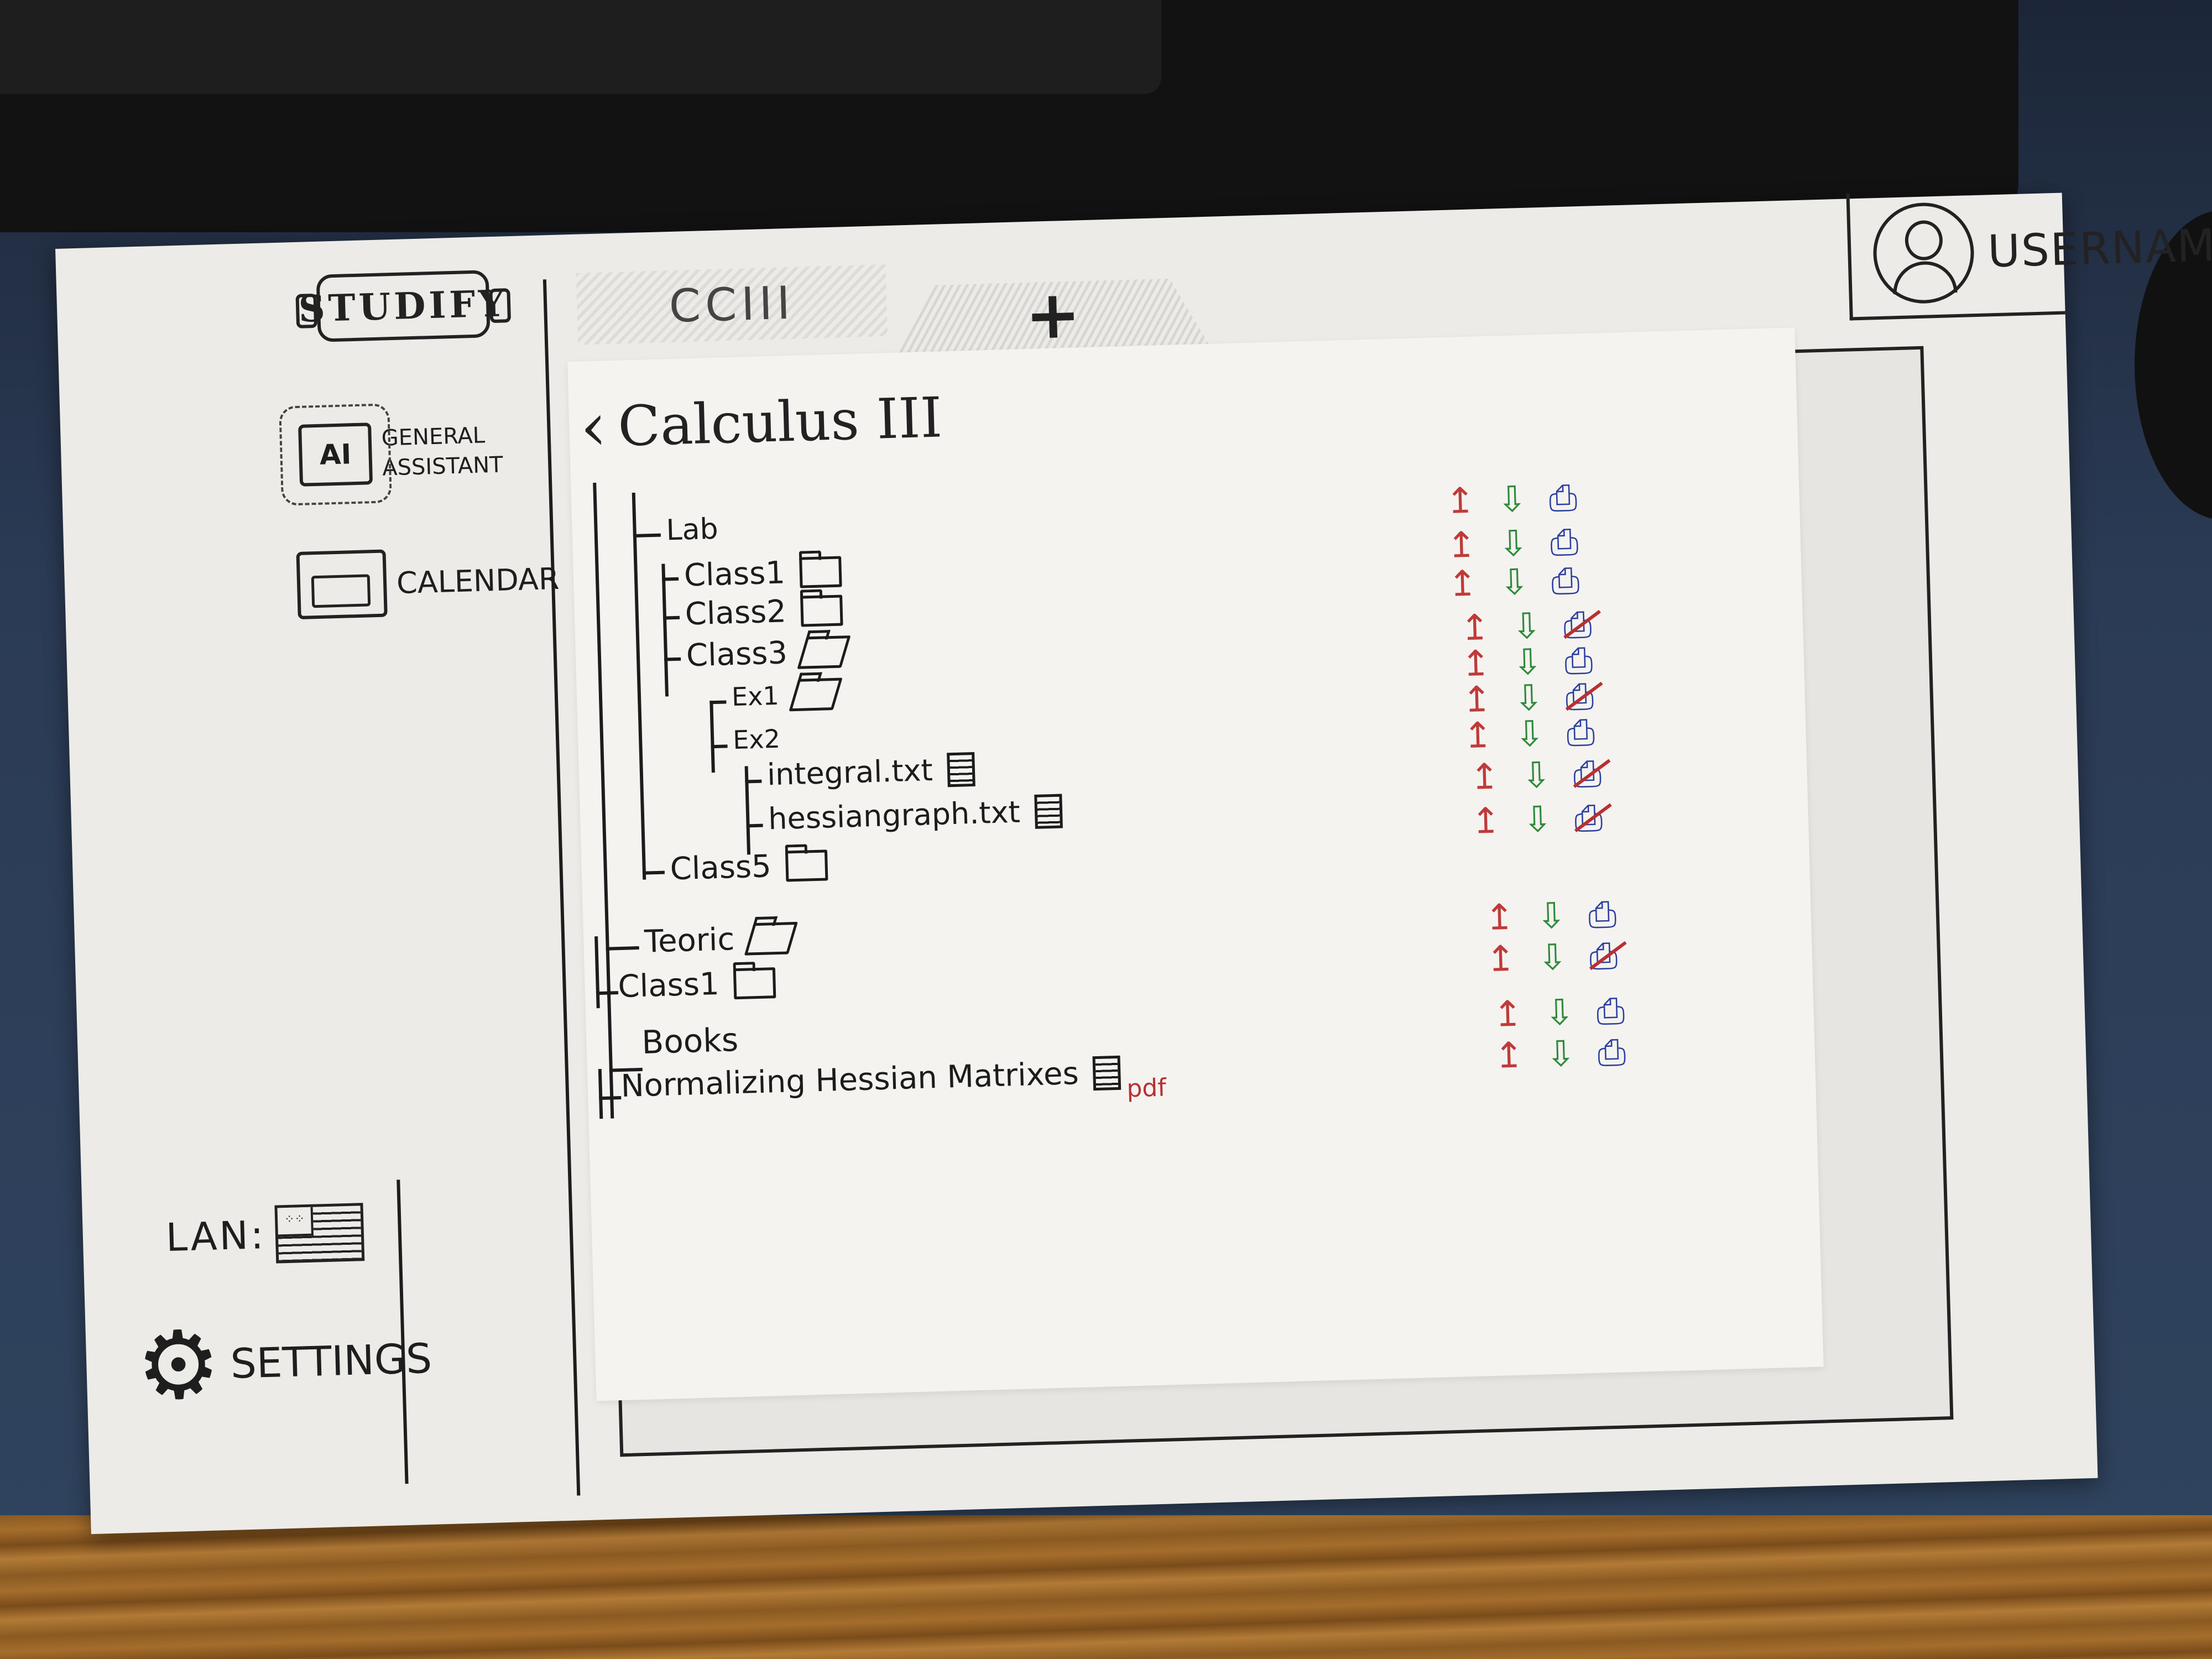 The width and height of the screenshot is (2212, 1659). I want to click on tree-folder-ex2: Ex2, so click(757, 740).